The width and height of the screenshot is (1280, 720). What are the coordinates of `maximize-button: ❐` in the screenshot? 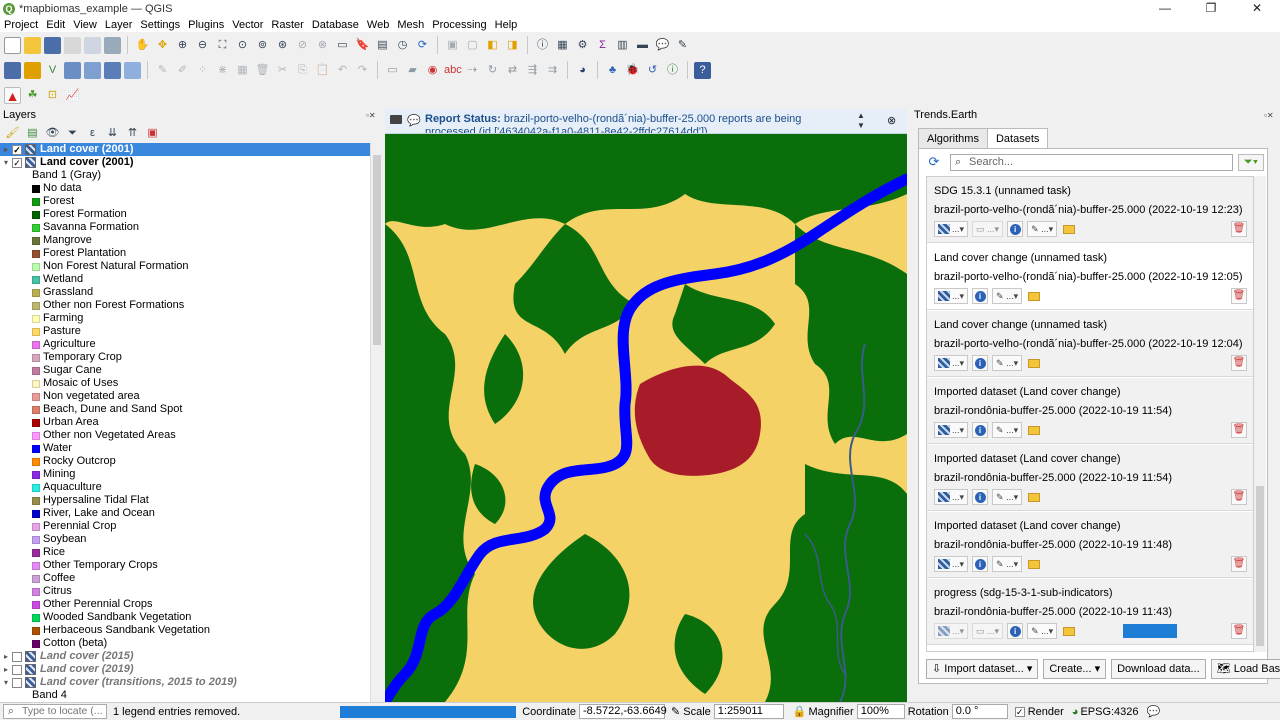 It's located at (1211, 8).